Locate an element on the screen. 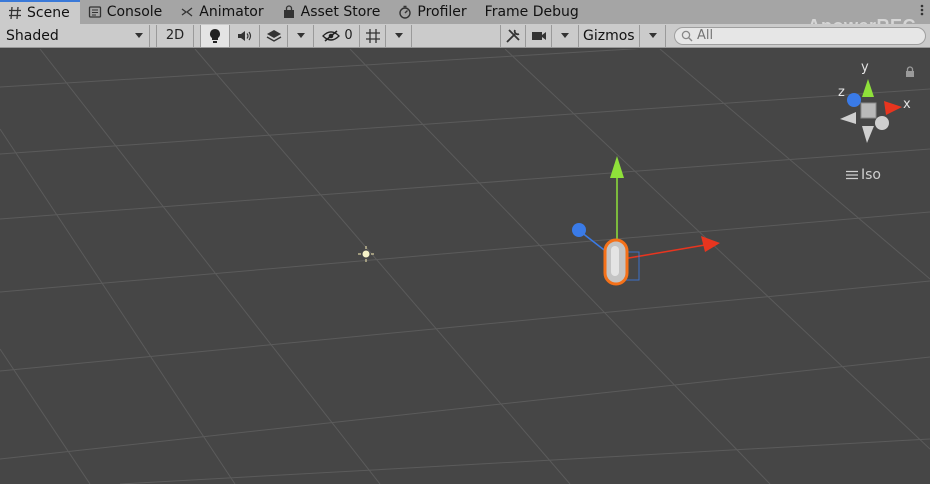 This screenshot has width=930, height=484. tab-frame-debug: Frame Debug is located at coordinates (533, 12).